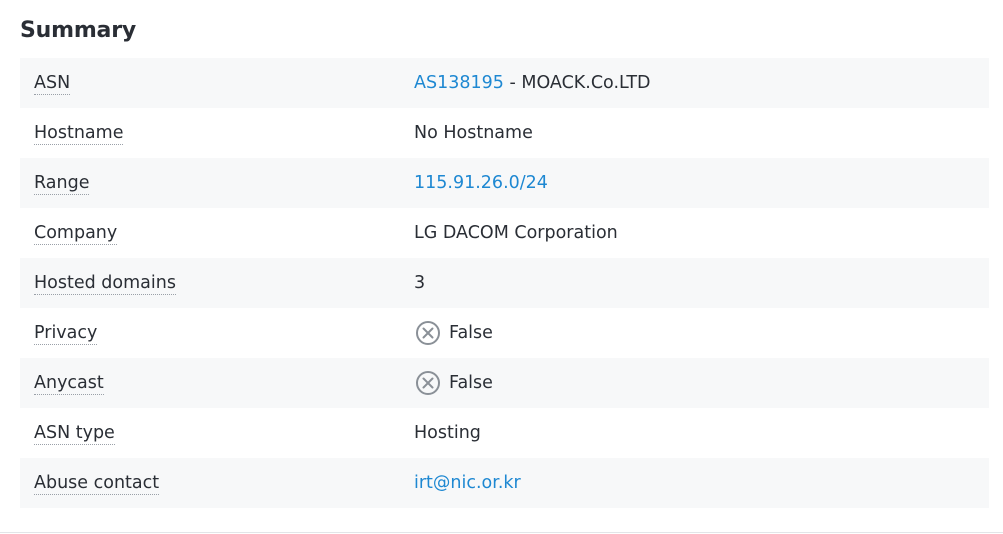 The image size is (1003, 534). I want to click on label-asn: ASN, so click(52, 83).